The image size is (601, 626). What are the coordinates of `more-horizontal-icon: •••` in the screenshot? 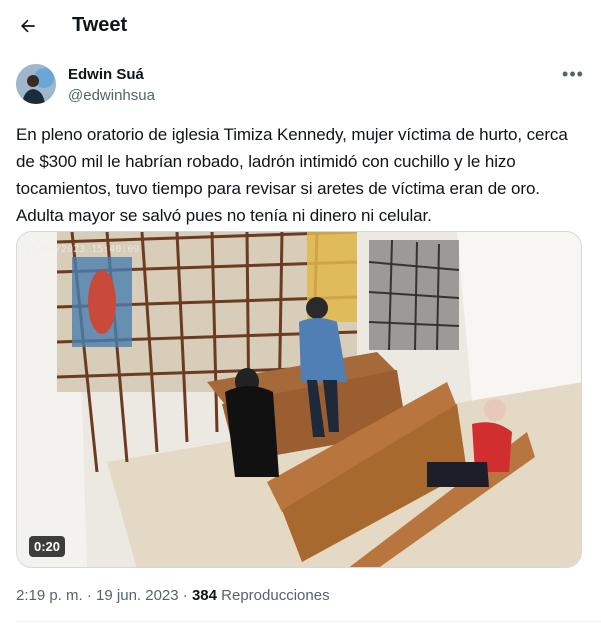 It's located at (573, 74).